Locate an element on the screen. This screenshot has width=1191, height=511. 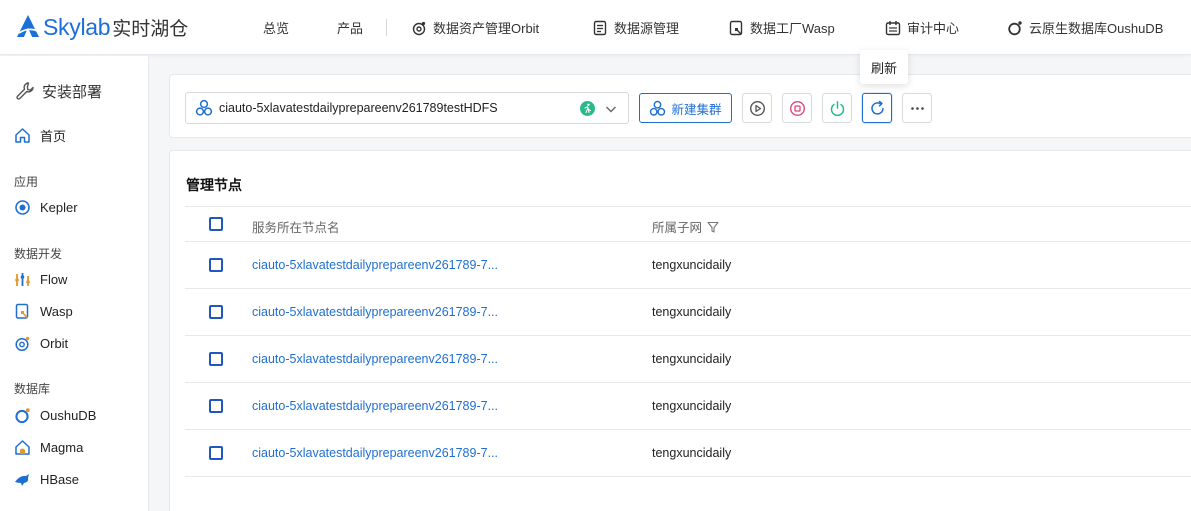
stop-circle-icon is located at coordinates (797, 108).